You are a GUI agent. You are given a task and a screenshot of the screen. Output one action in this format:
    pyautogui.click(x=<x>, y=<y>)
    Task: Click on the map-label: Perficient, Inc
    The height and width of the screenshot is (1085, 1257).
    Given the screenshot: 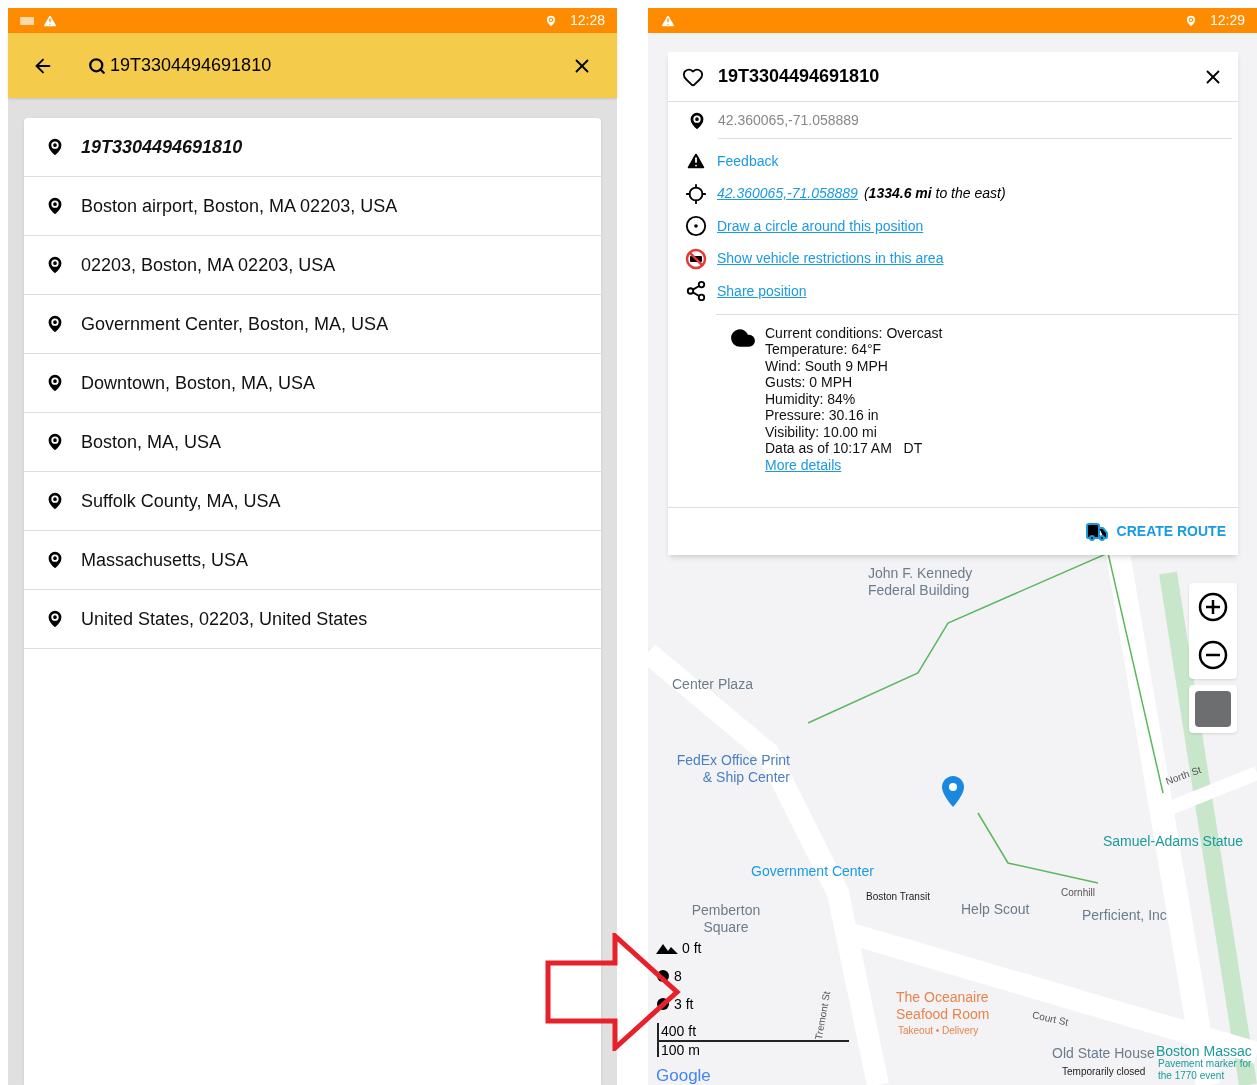 What is the action you would take?
    pyautogui.click(x=1124, y=915)
    